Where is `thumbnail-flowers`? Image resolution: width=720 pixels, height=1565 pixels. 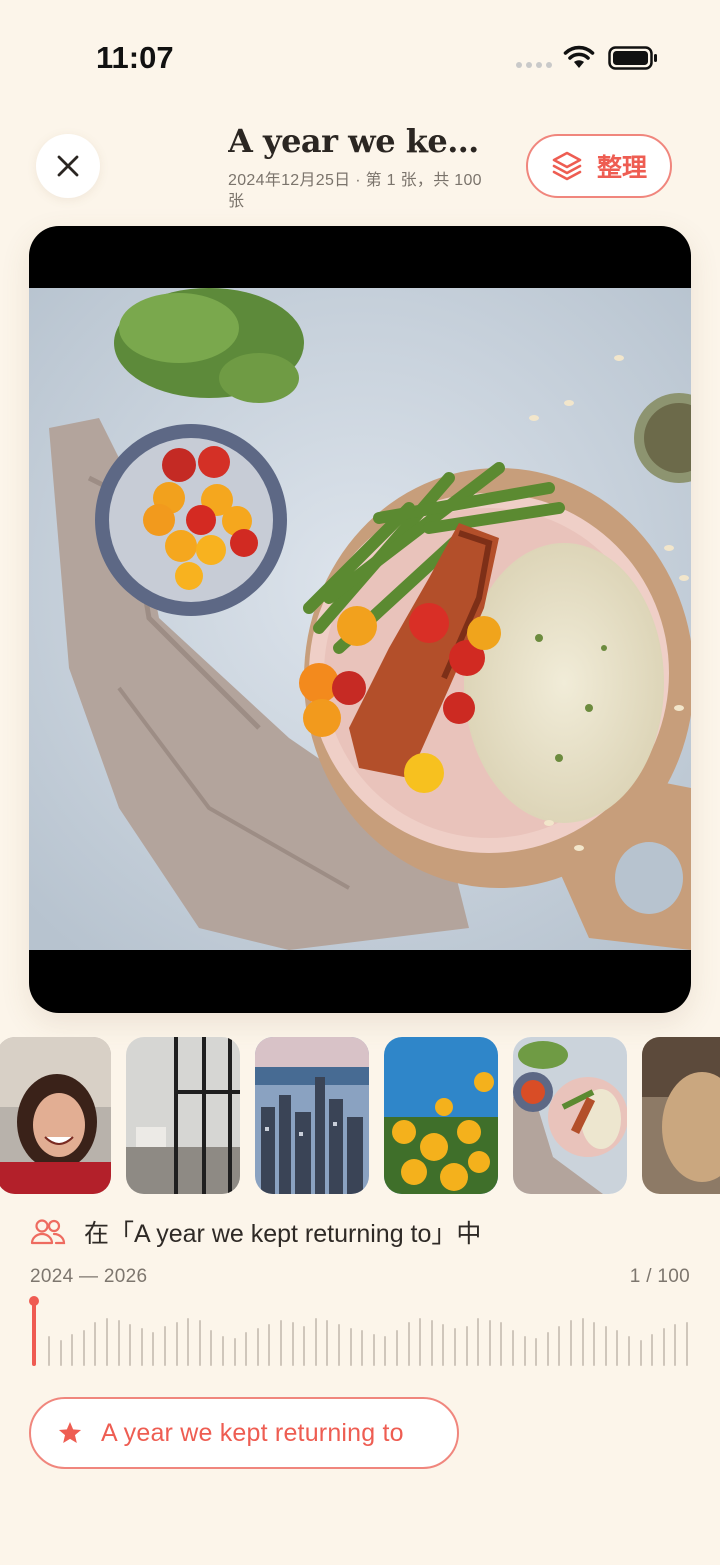
thumbnail-flowers is located at coordinates (441, 1115).